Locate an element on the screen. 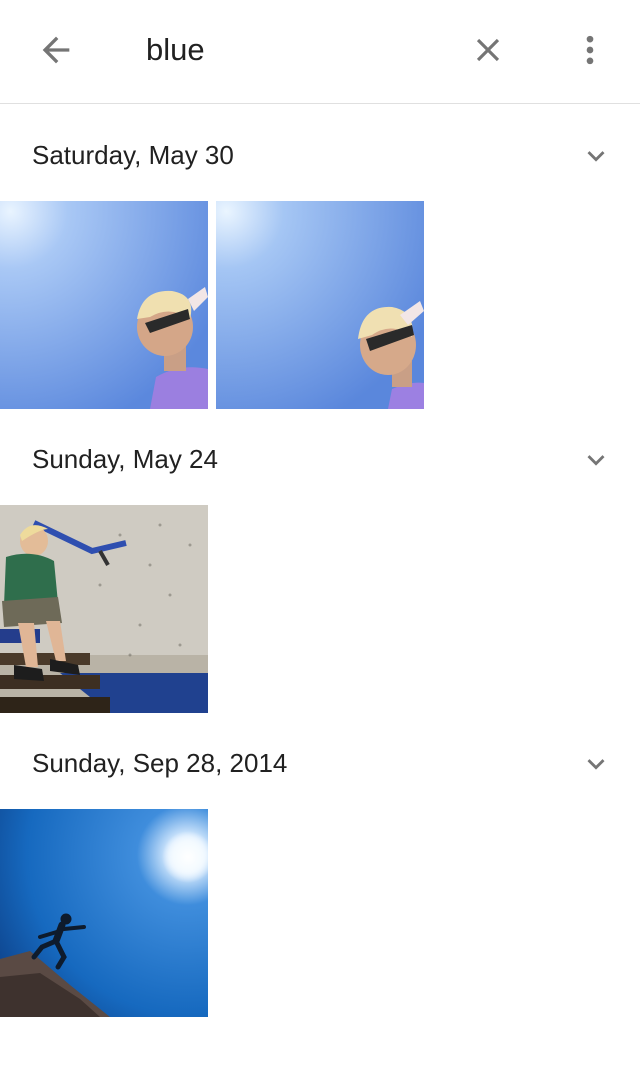 The width and height of the screenshot is (640, 1089). clear-search-button is located at coordinates (488, 50).